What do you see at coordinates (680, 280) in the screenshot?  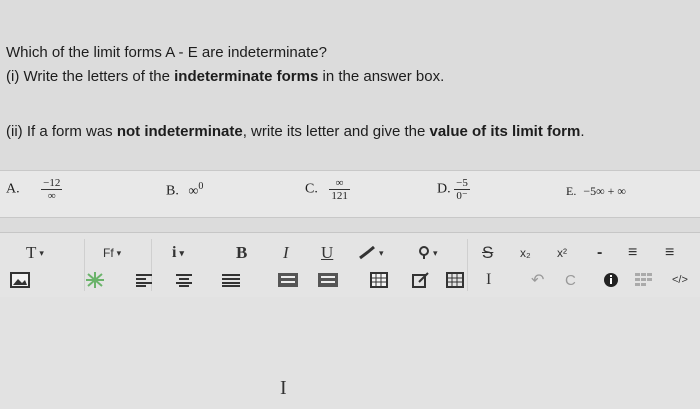 I see `code-view-button: </>` at bounding box center [680, 280].